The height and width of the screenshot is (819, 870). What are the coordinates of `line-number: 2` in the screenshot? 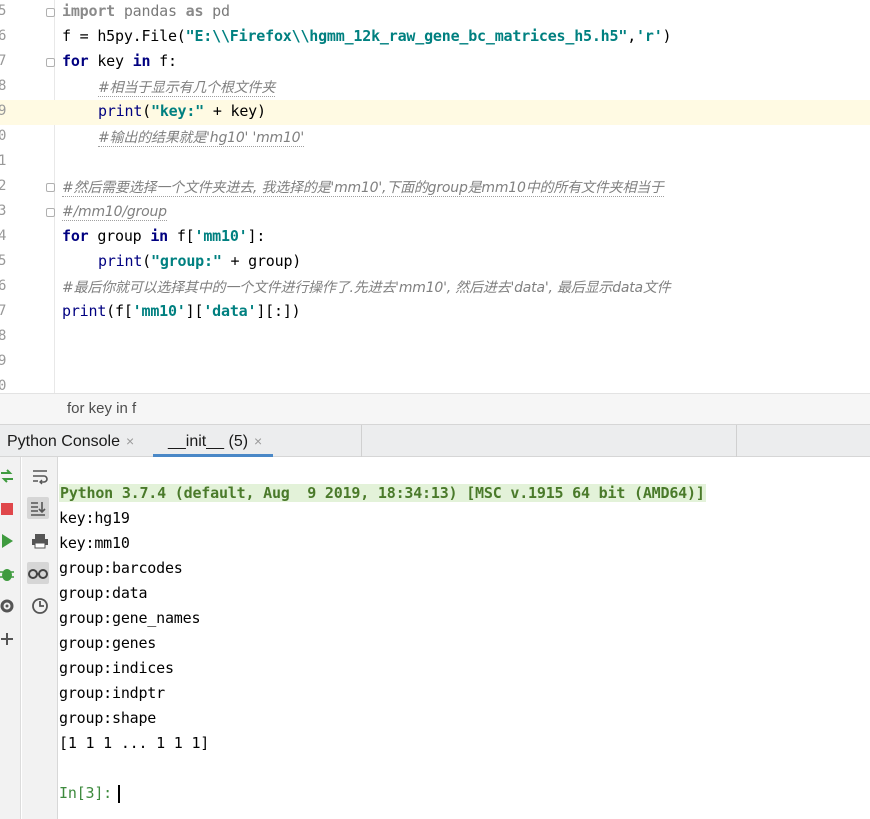 It's located at (3, 186).